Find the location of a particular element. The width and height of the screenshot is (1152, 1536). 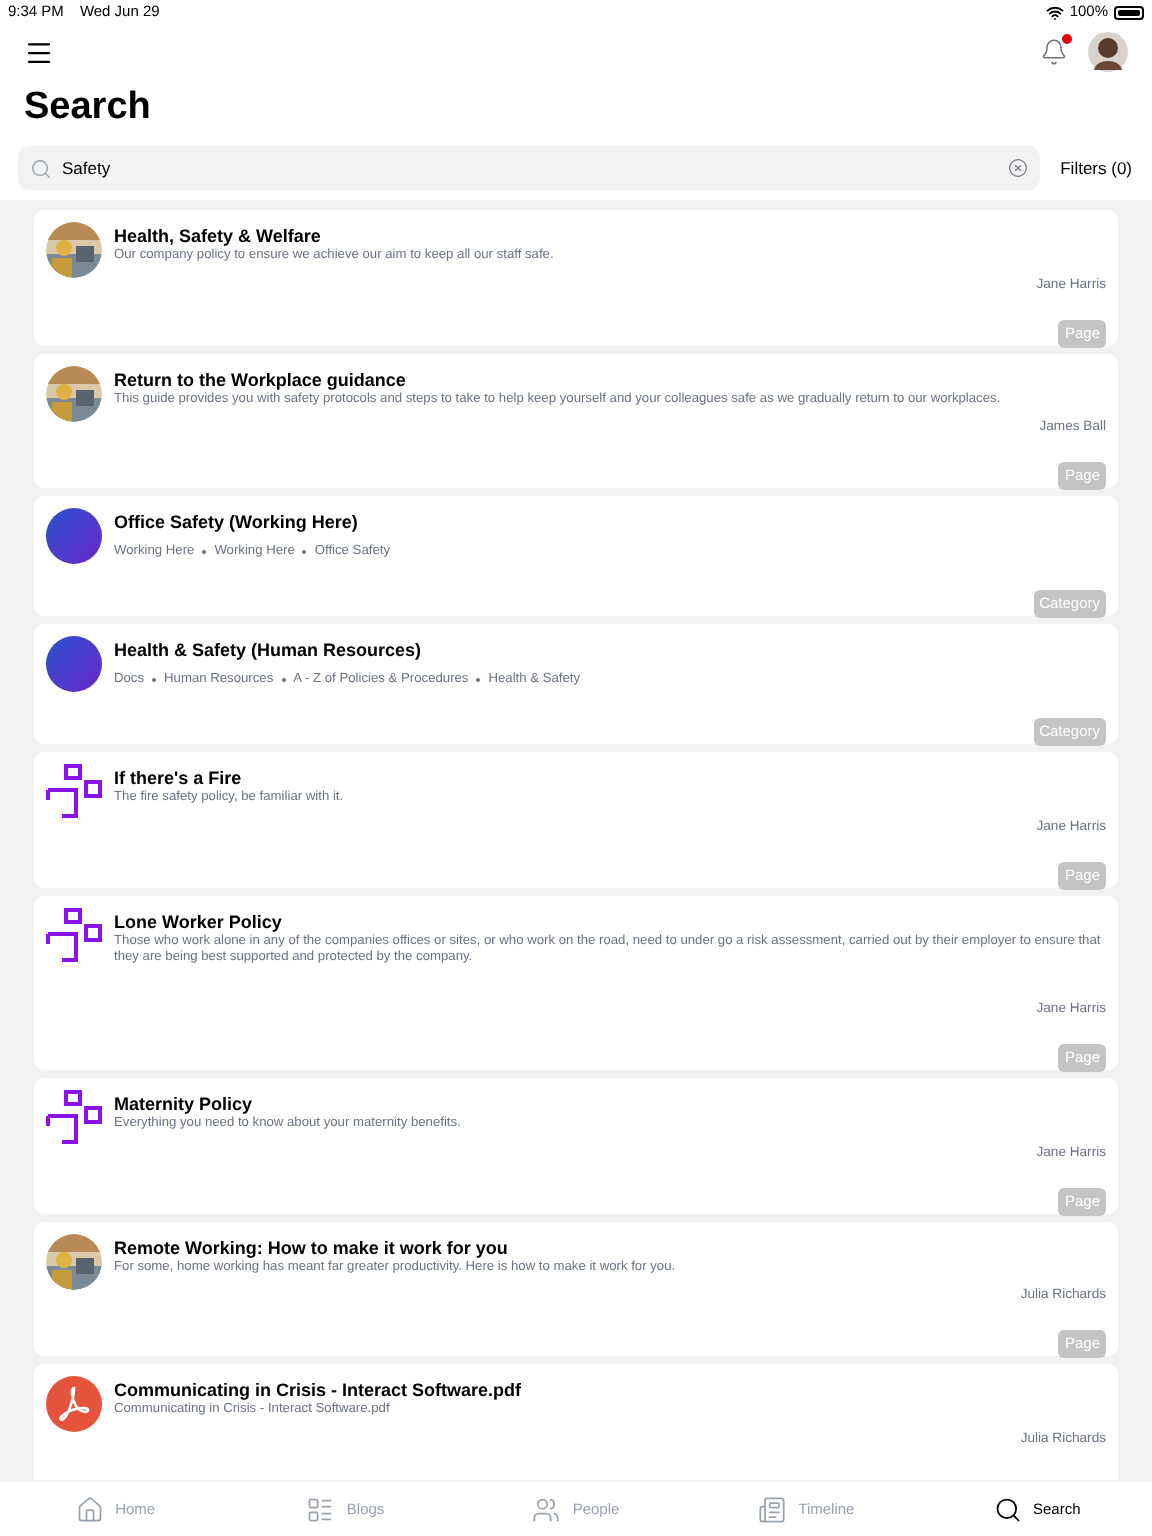

result-title: Return to the Workplace guidance is located at coordinates (261, 379).